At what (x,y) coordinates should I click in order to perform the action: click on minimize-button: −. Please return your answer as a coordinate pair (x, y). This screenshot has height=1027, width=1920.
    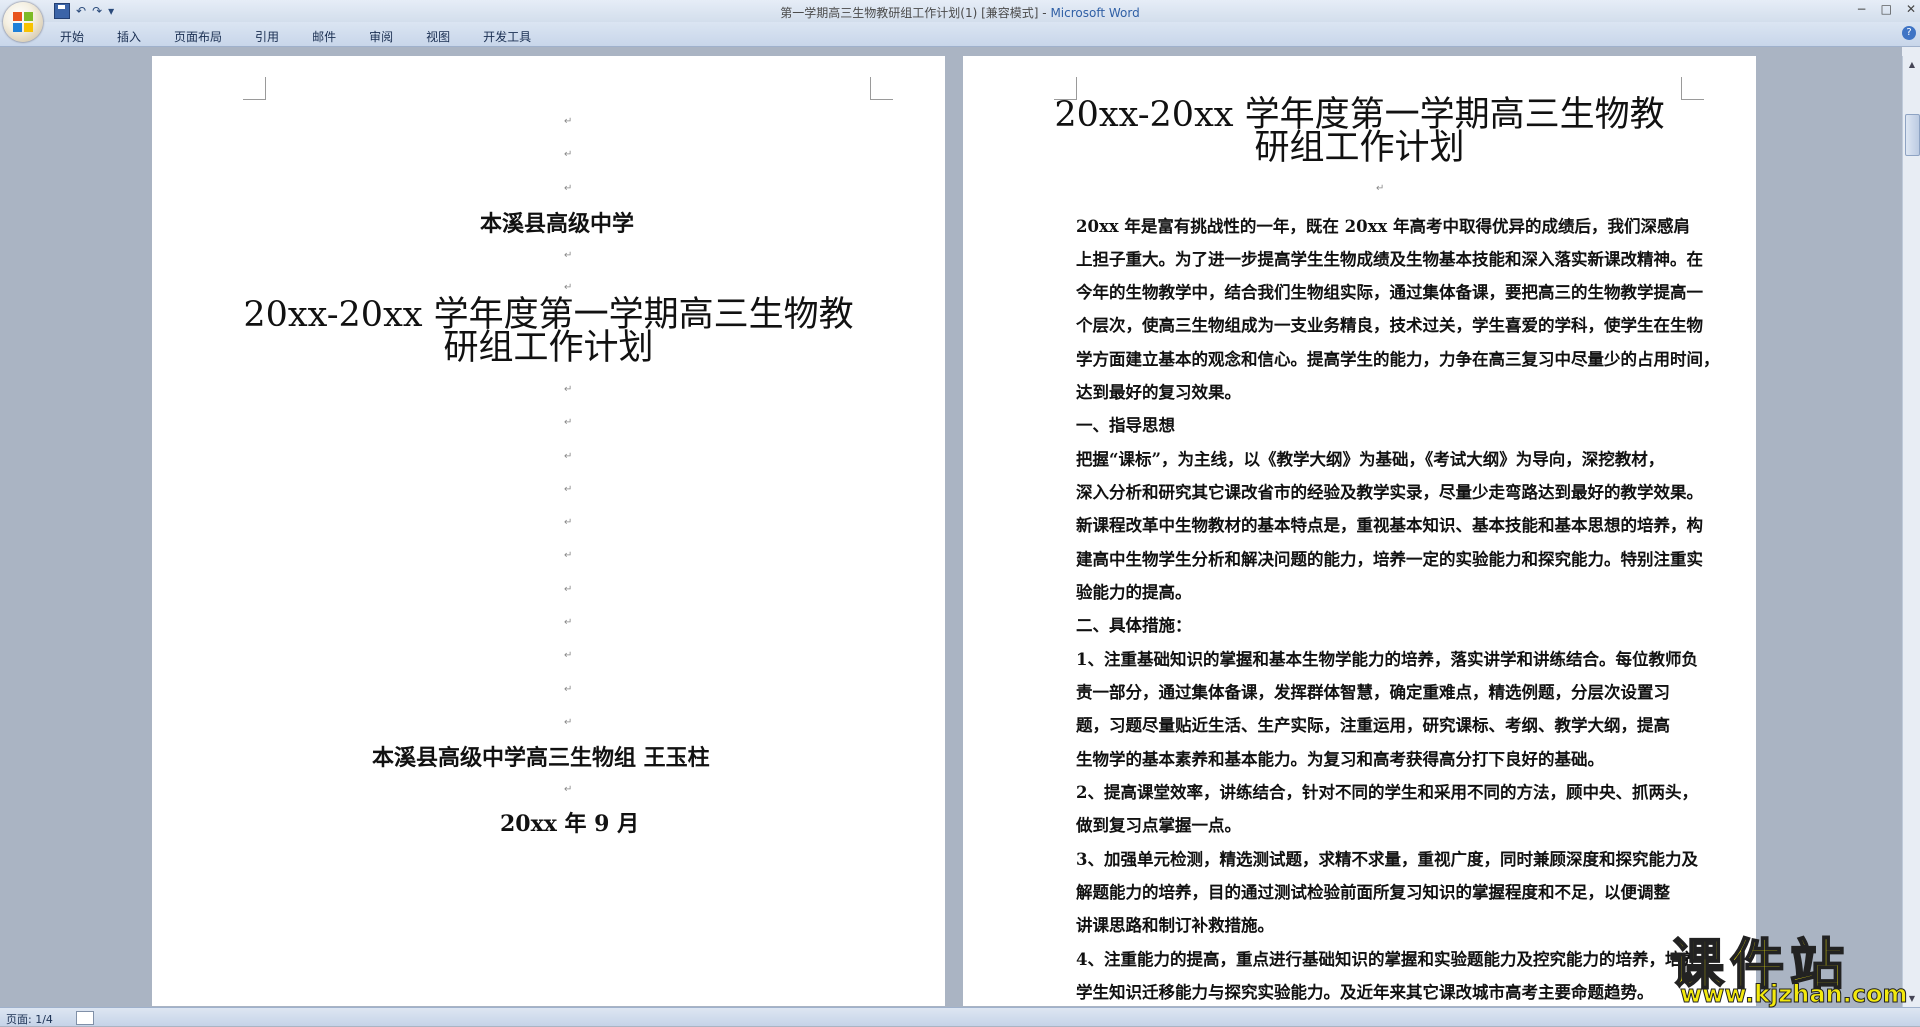
    Looking at the image, I should click on (1862, 9).